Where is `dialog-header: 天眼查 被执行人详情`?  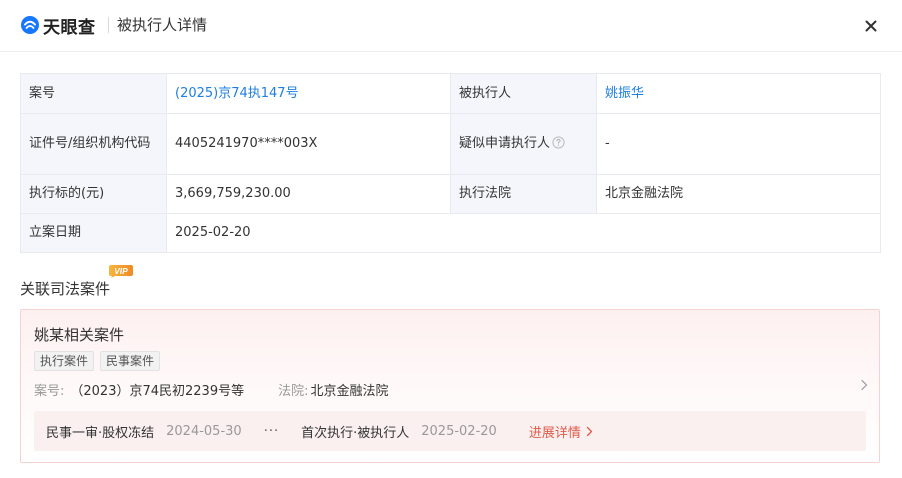 dialog-header: 天眼查 被执行人详情 is located at coordinates (451, 26).